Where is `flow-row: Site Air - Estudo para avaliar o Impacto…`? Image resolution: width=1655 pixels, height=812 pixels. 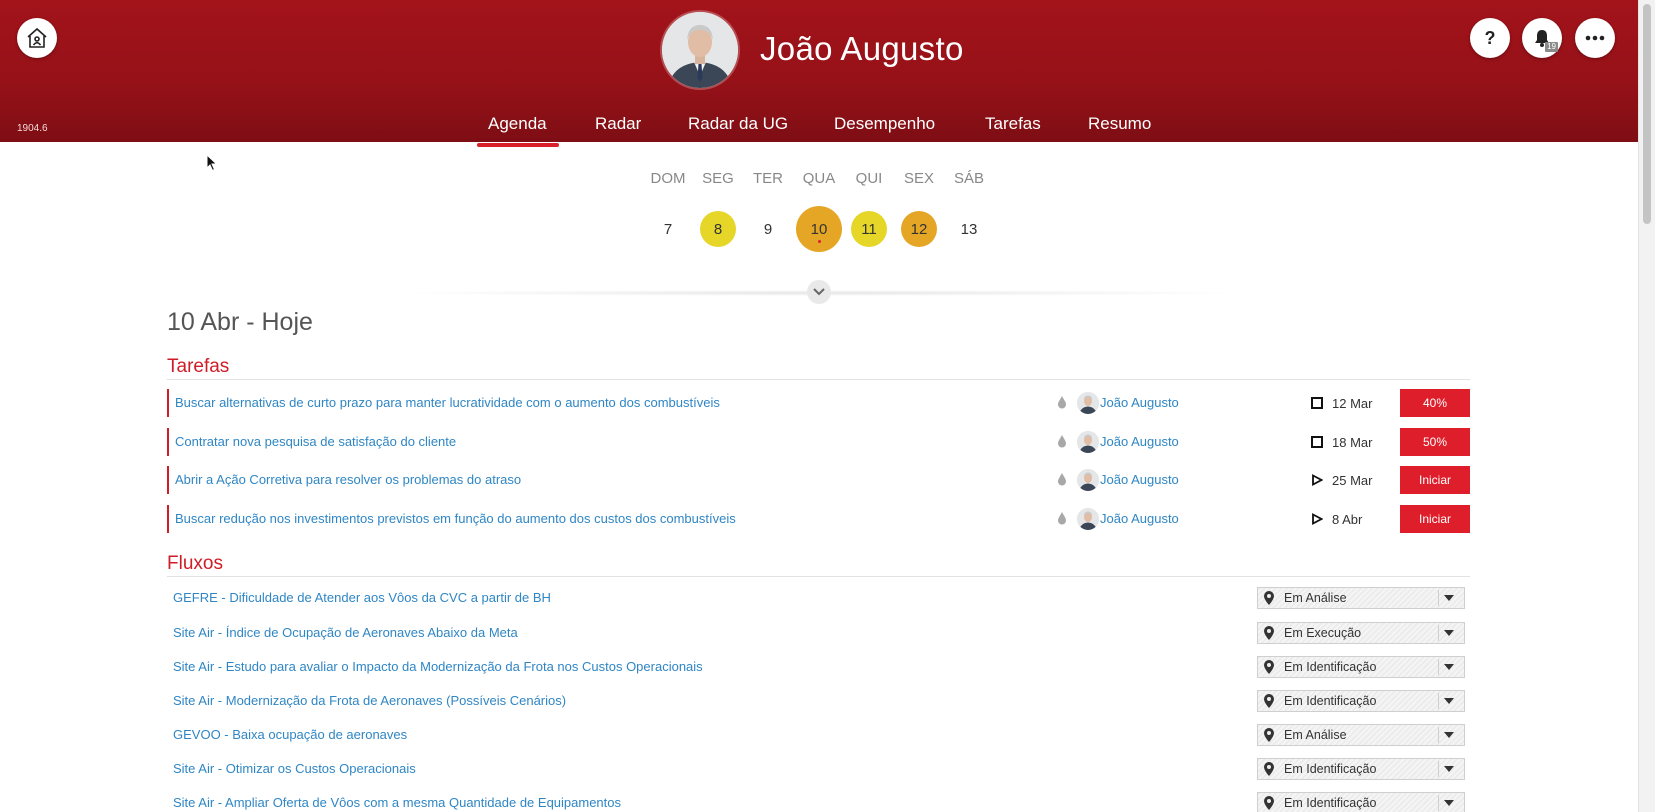 flow-row: Site Air - Estudo para avaliar o Impacto… is located at coordinates (818, 667).